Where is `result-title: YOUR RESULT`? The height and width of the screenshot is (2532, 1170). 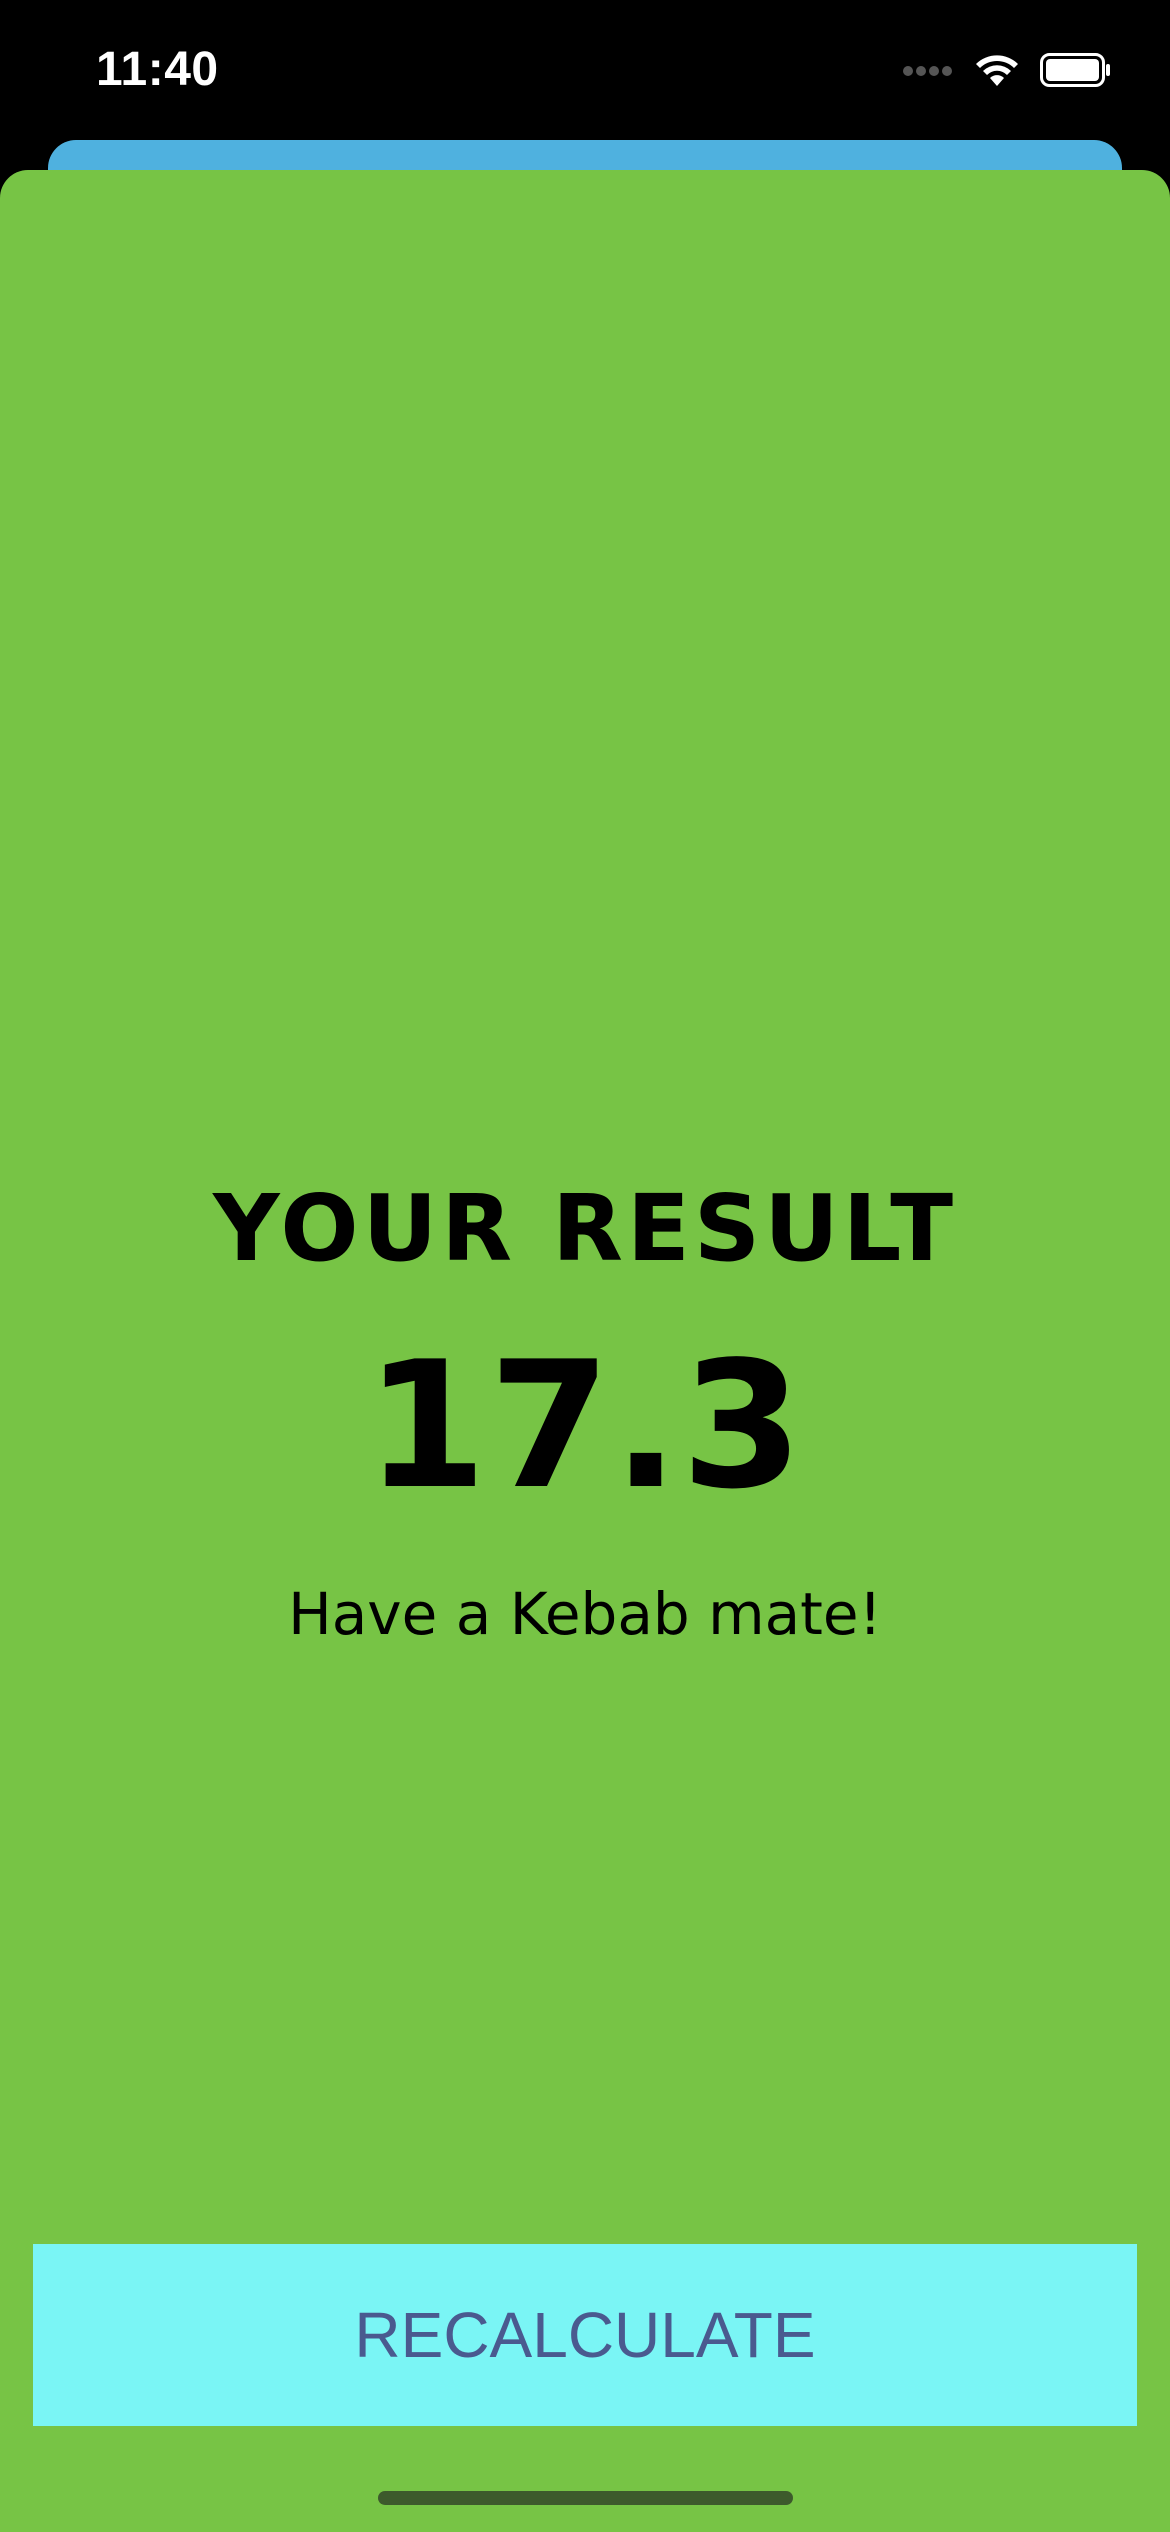
result-title: YOUR RESULT is located at coordinates (585, 1228).